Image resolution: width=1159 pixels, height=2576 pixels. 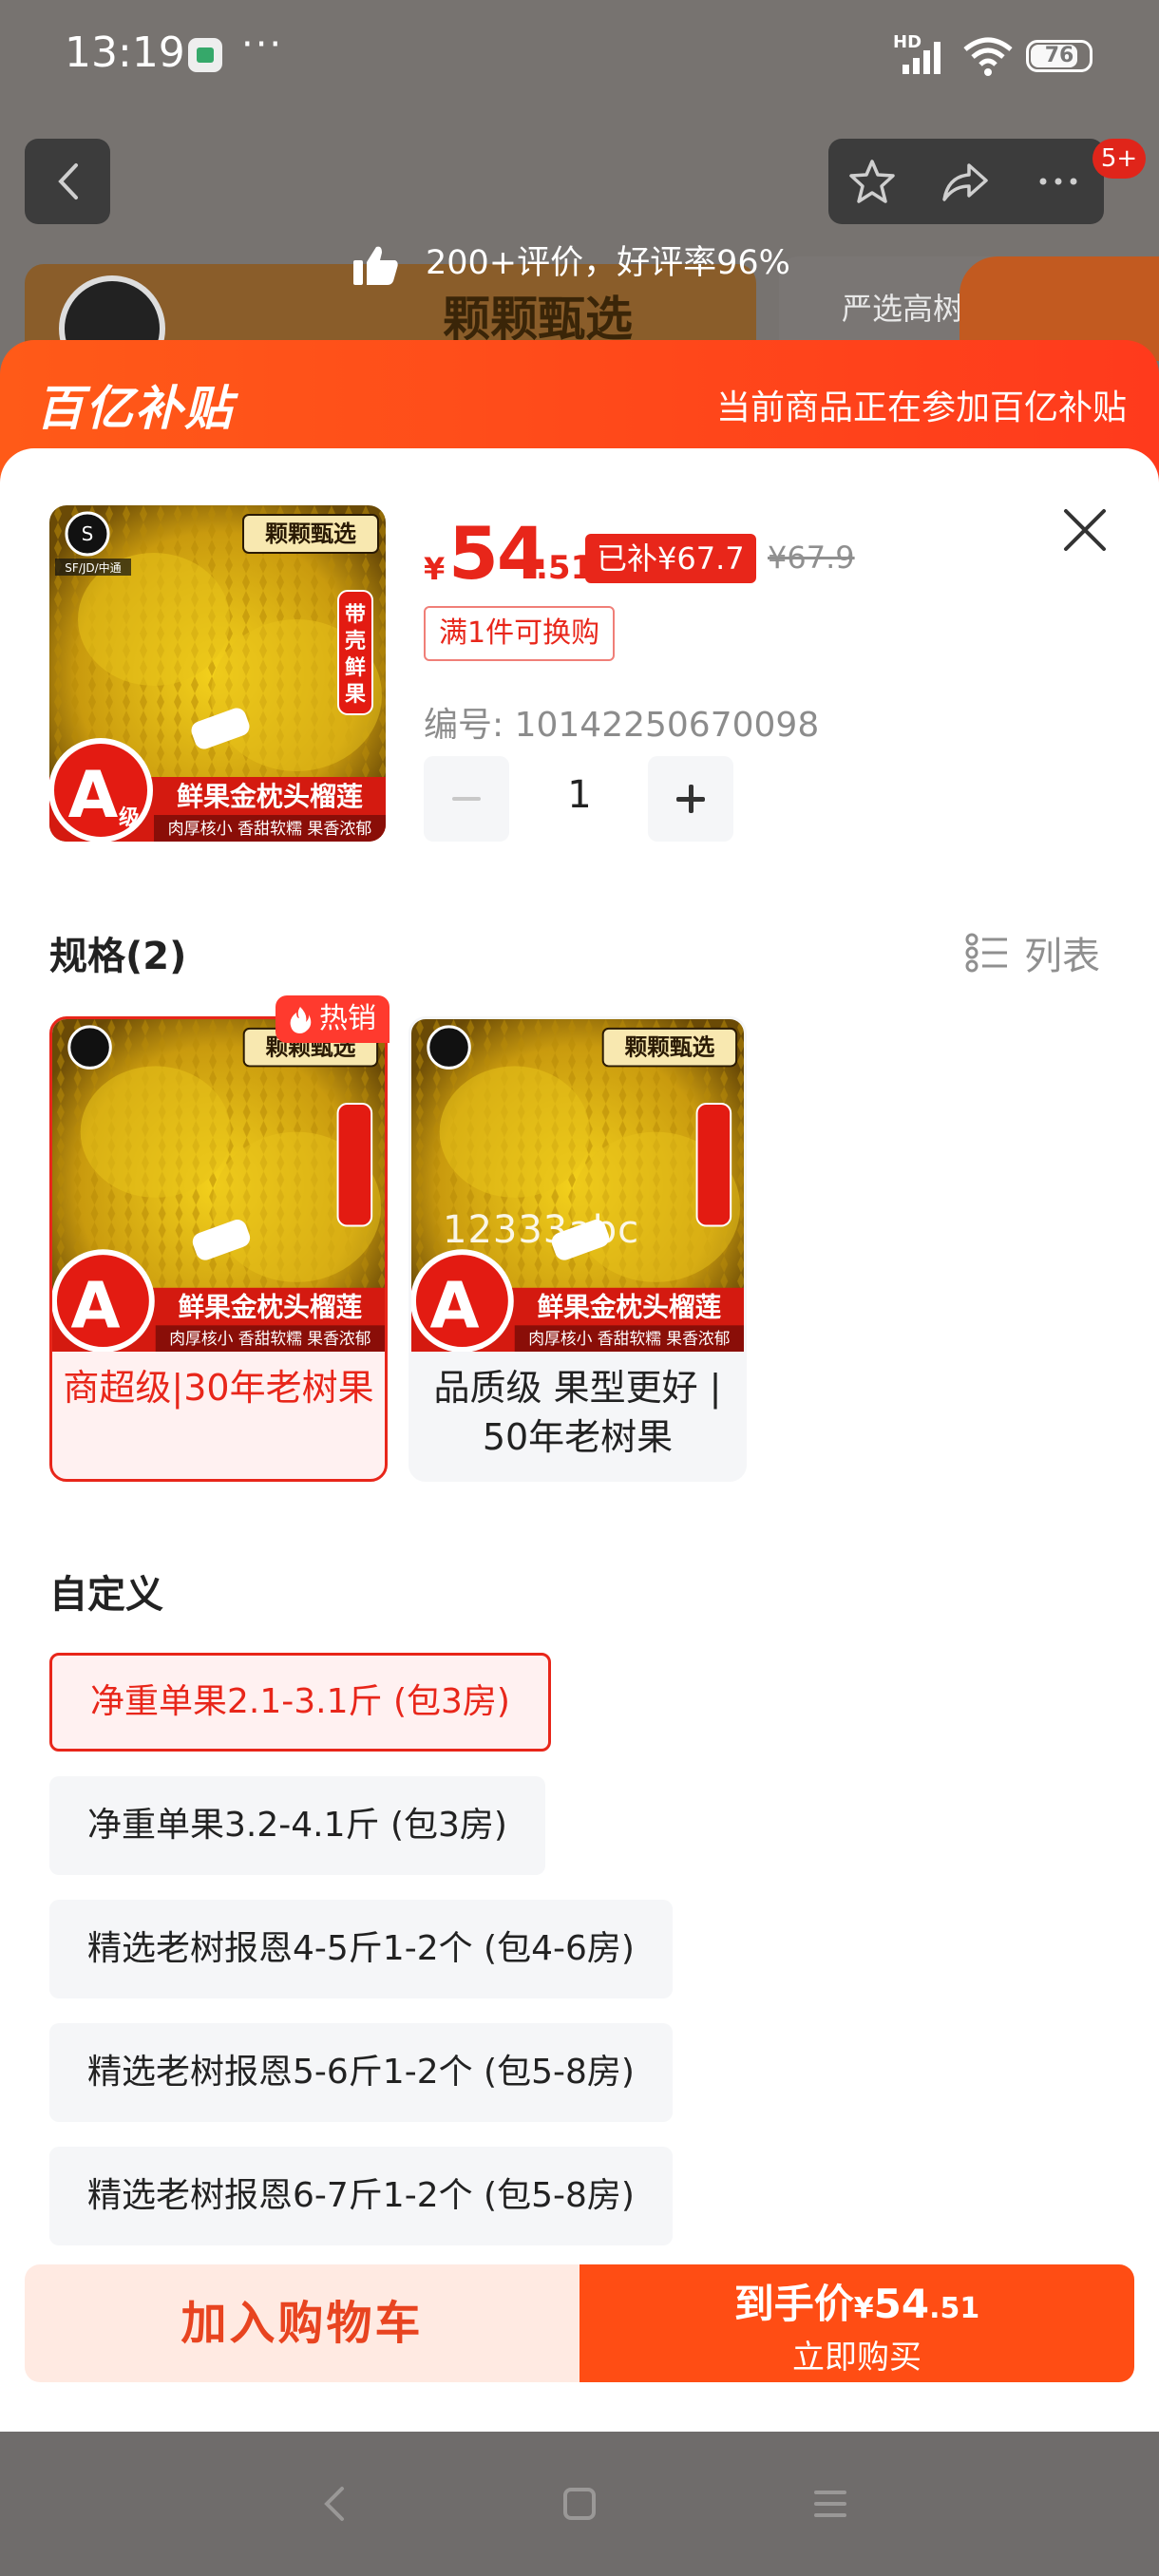 I want to click on subsidy-logo: 百亿补贴, so click(x=135, y=408).